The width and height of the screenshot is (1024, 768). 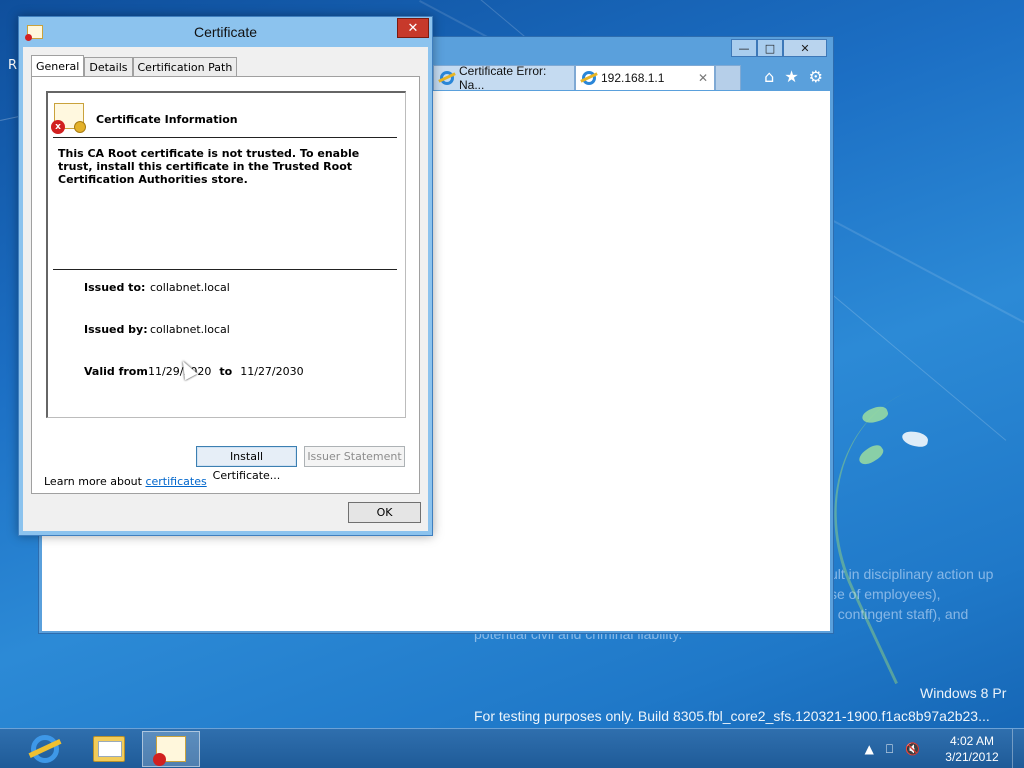 I want to click on browser-caption-buttons: — □ ✕, so click(x=779, y=48).